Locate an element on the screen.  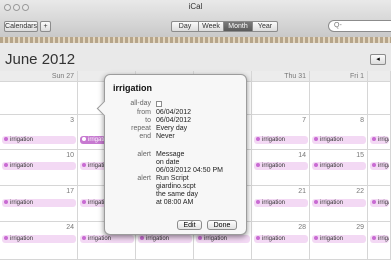
day-cell: 28 irrigation is located at coordinates (281, 241).